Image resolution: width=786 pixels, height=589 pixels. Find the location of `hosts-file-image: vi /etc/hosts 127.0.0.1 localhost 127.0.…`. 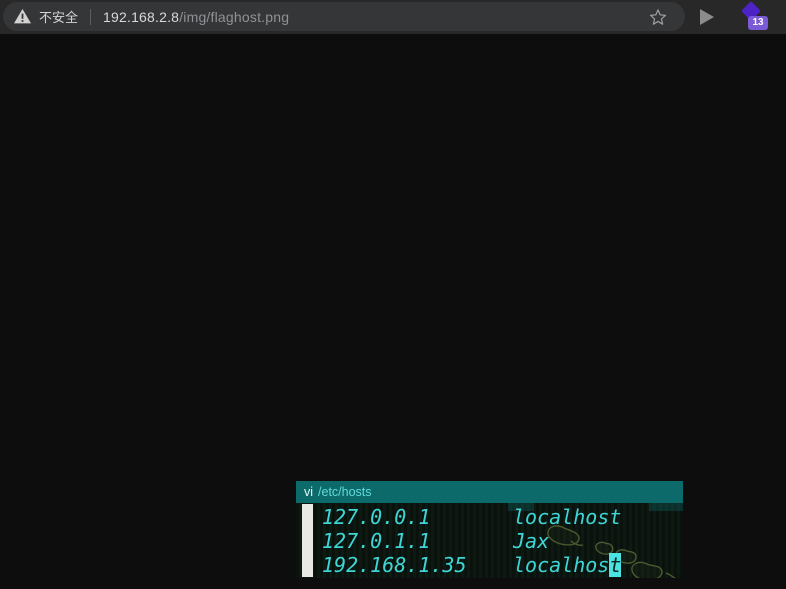

hosts-file-image: vi /etc/hosts 127.0.0.1 localhost 127.0.… is located at coordinates (489, 529).